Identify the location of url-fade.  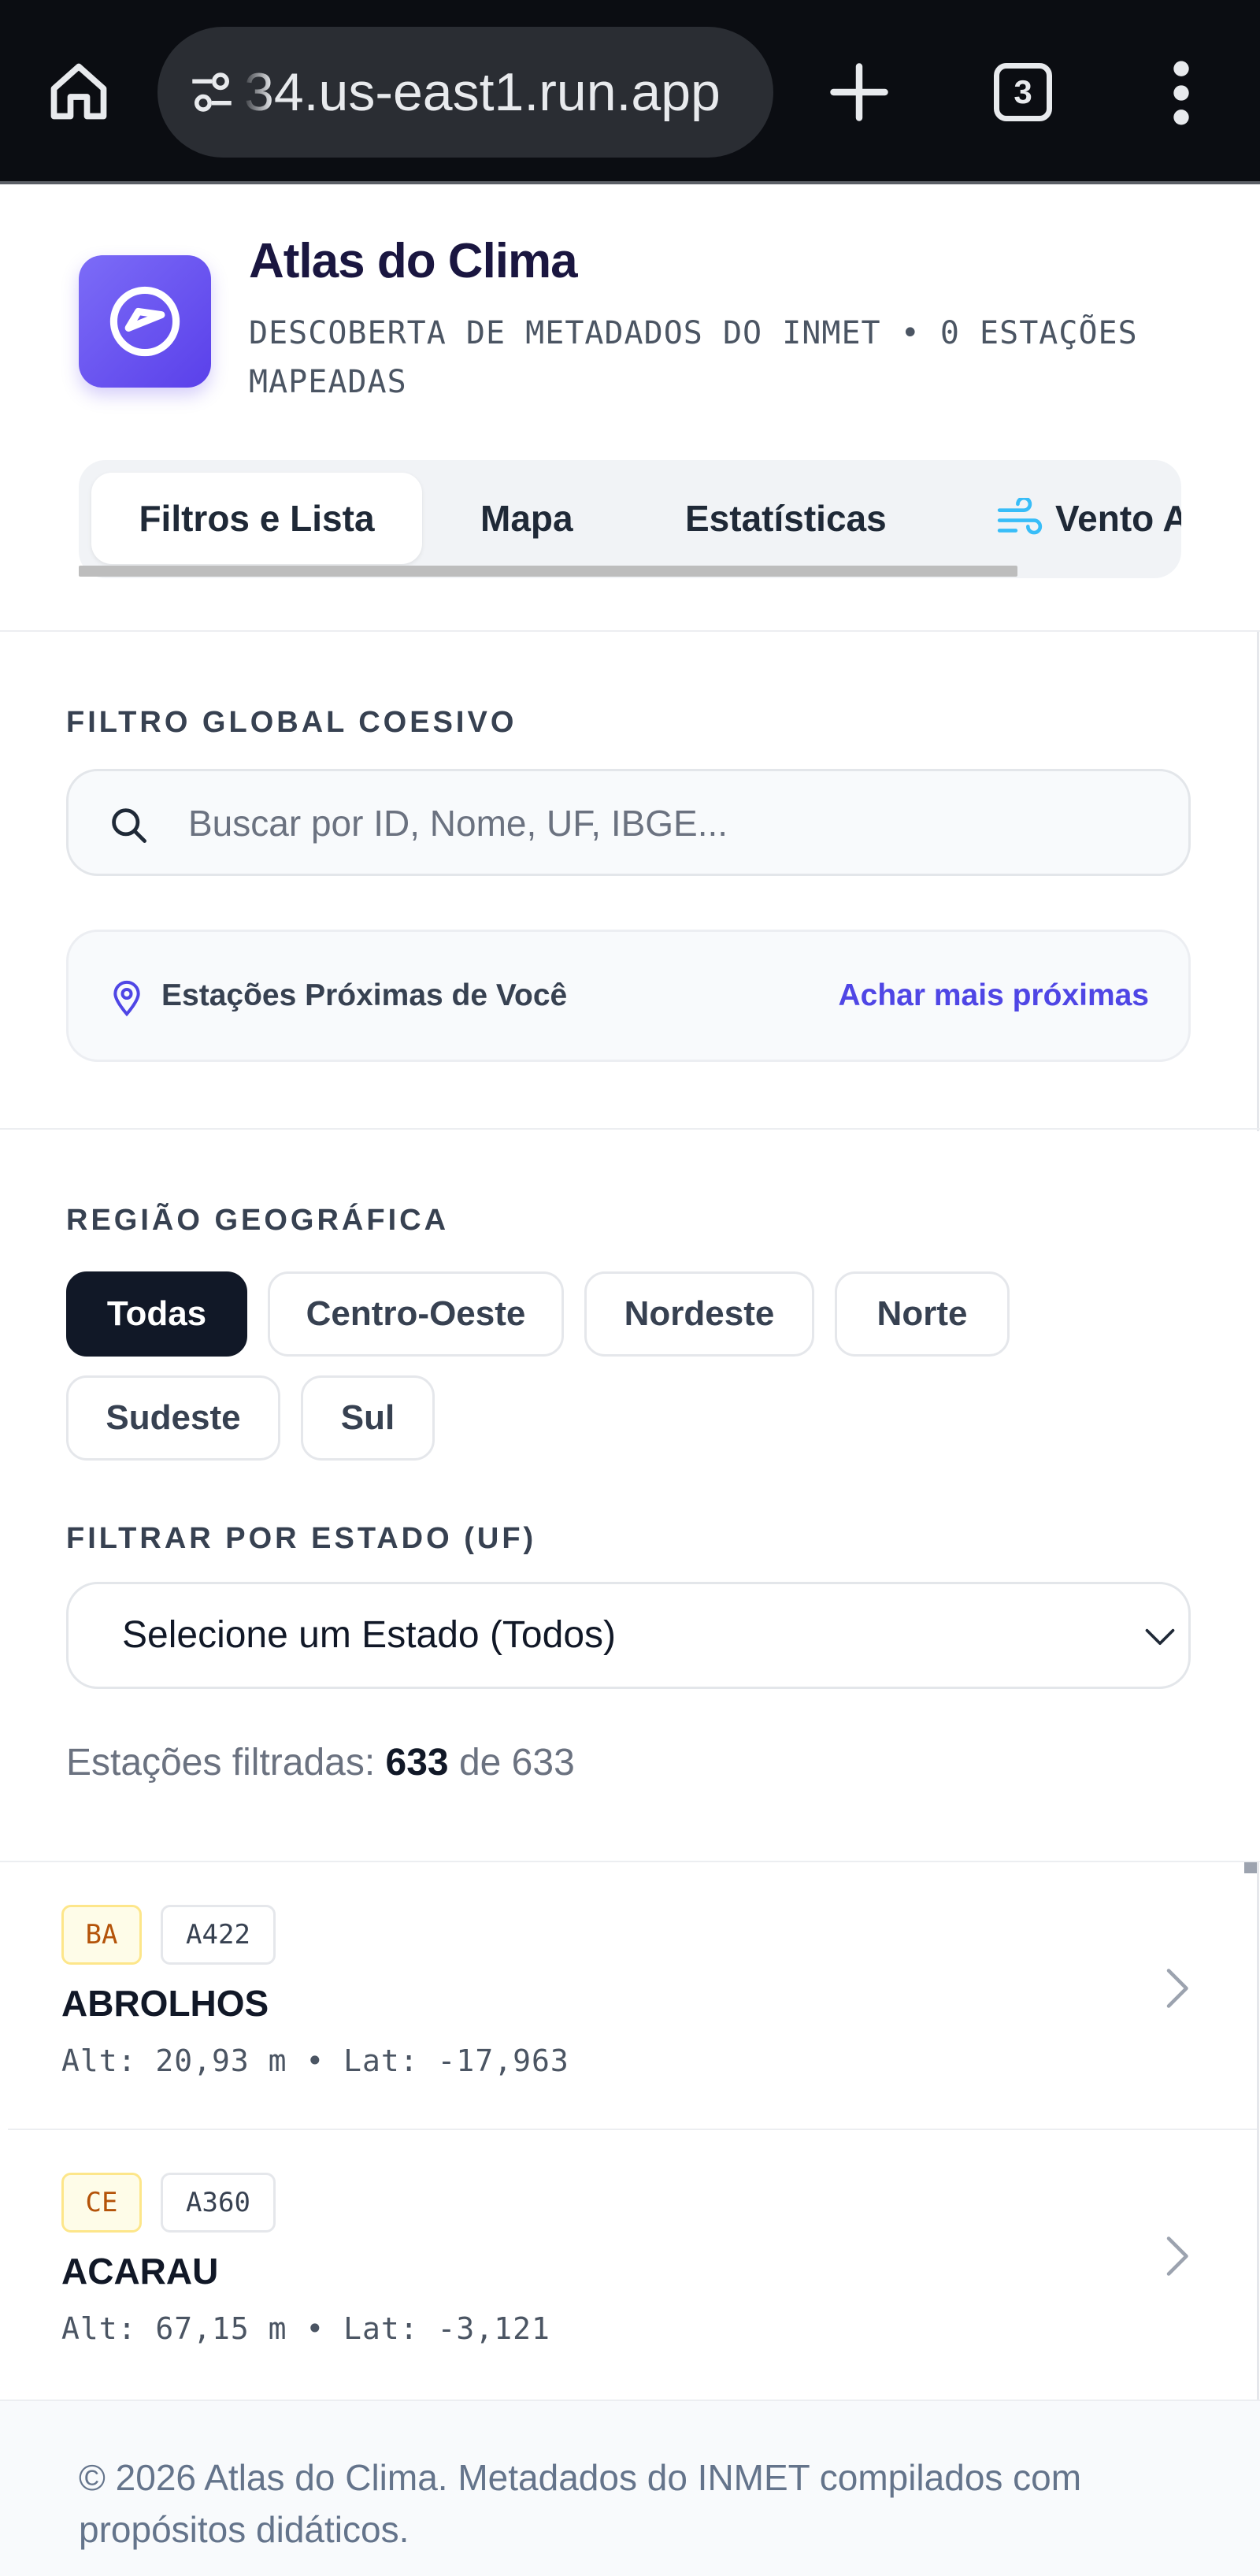
(256, 92).